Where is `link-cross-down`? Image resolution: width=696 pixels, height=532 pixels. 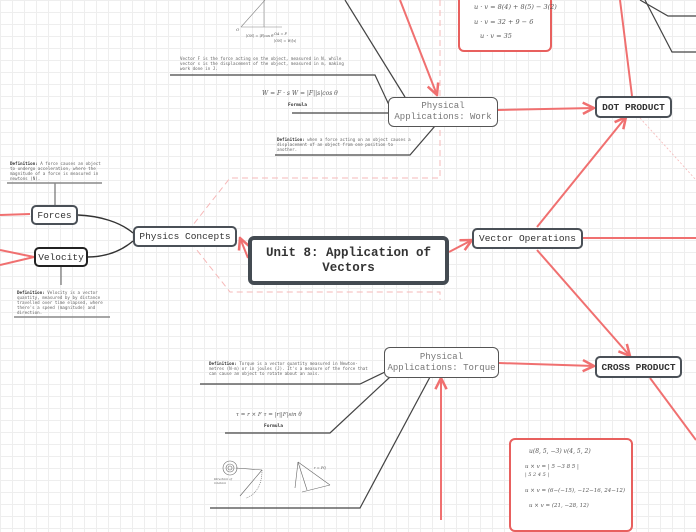 link-cross-down is located at coordinates (672, 409).